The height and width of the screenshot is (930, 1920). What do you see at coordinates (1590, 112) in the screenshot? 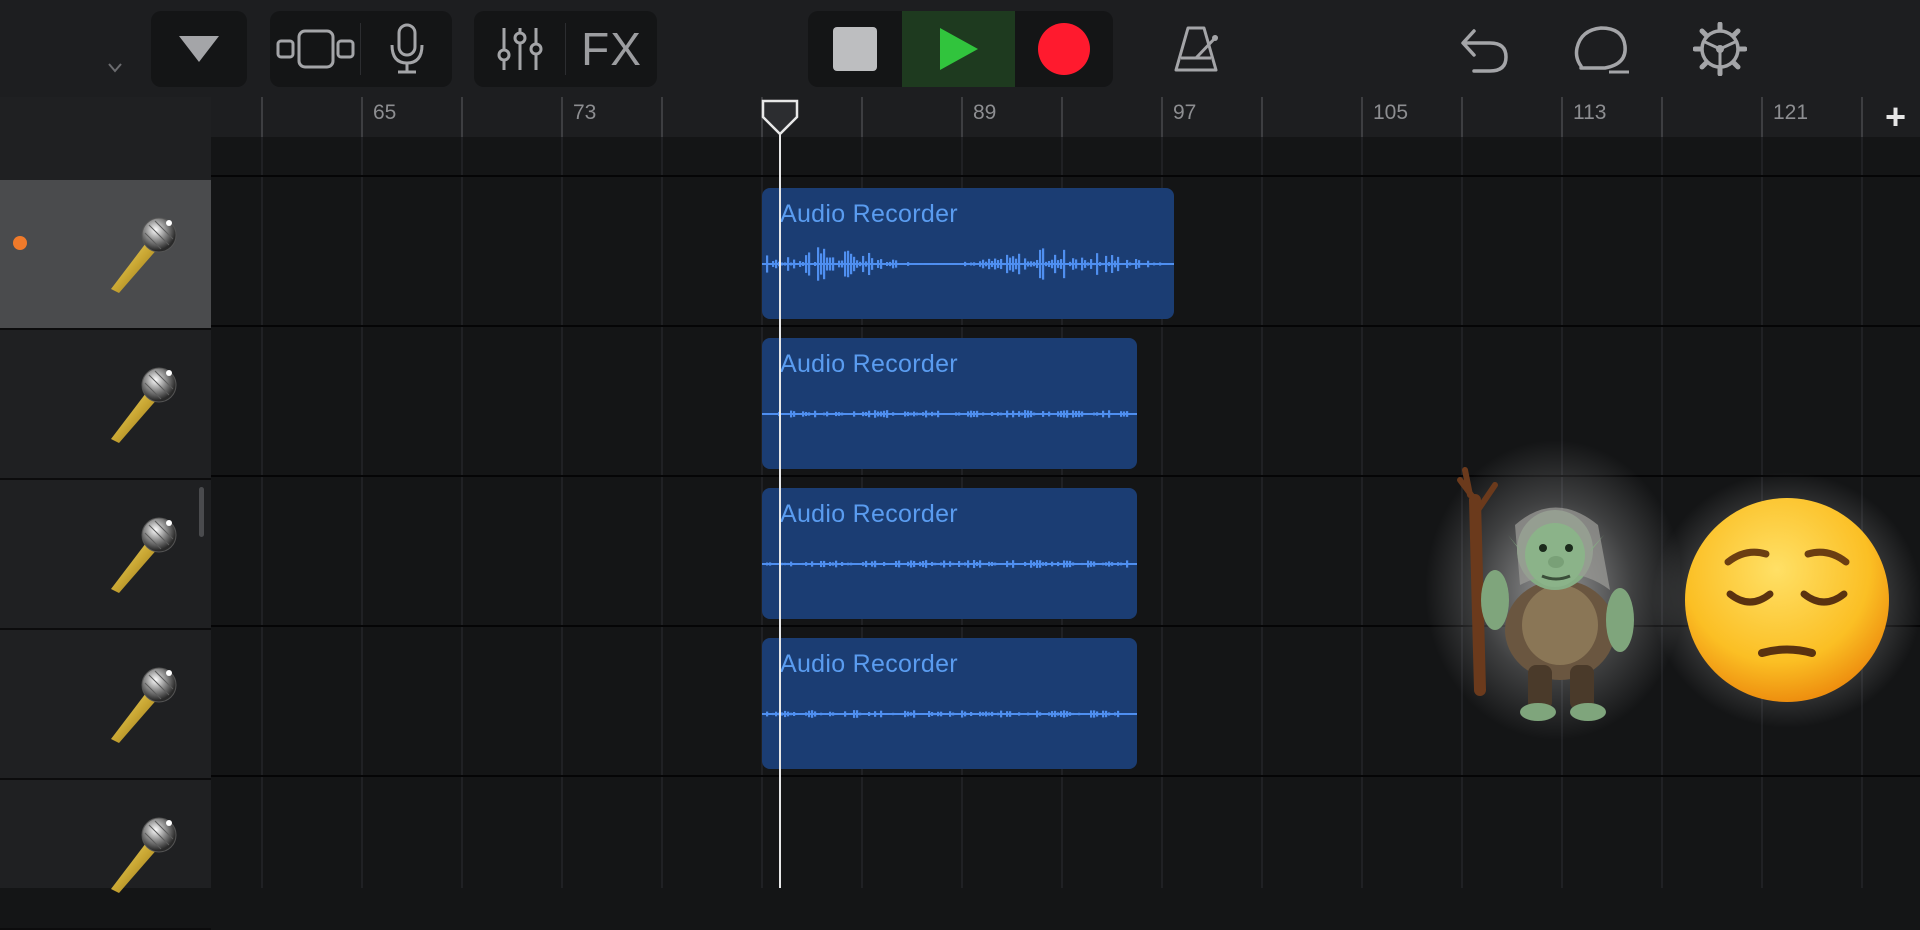
I see `ruler-bar-label: 113` at bounding box center [1590, 112].